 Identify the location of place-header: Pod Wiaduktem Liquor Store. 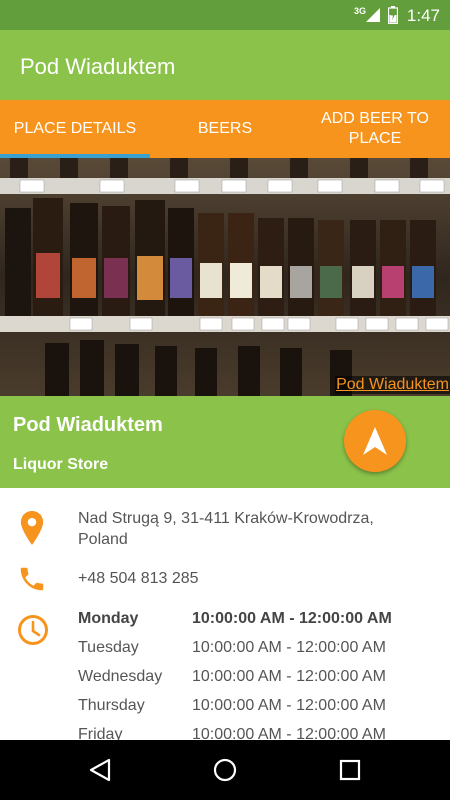
(225, 442).